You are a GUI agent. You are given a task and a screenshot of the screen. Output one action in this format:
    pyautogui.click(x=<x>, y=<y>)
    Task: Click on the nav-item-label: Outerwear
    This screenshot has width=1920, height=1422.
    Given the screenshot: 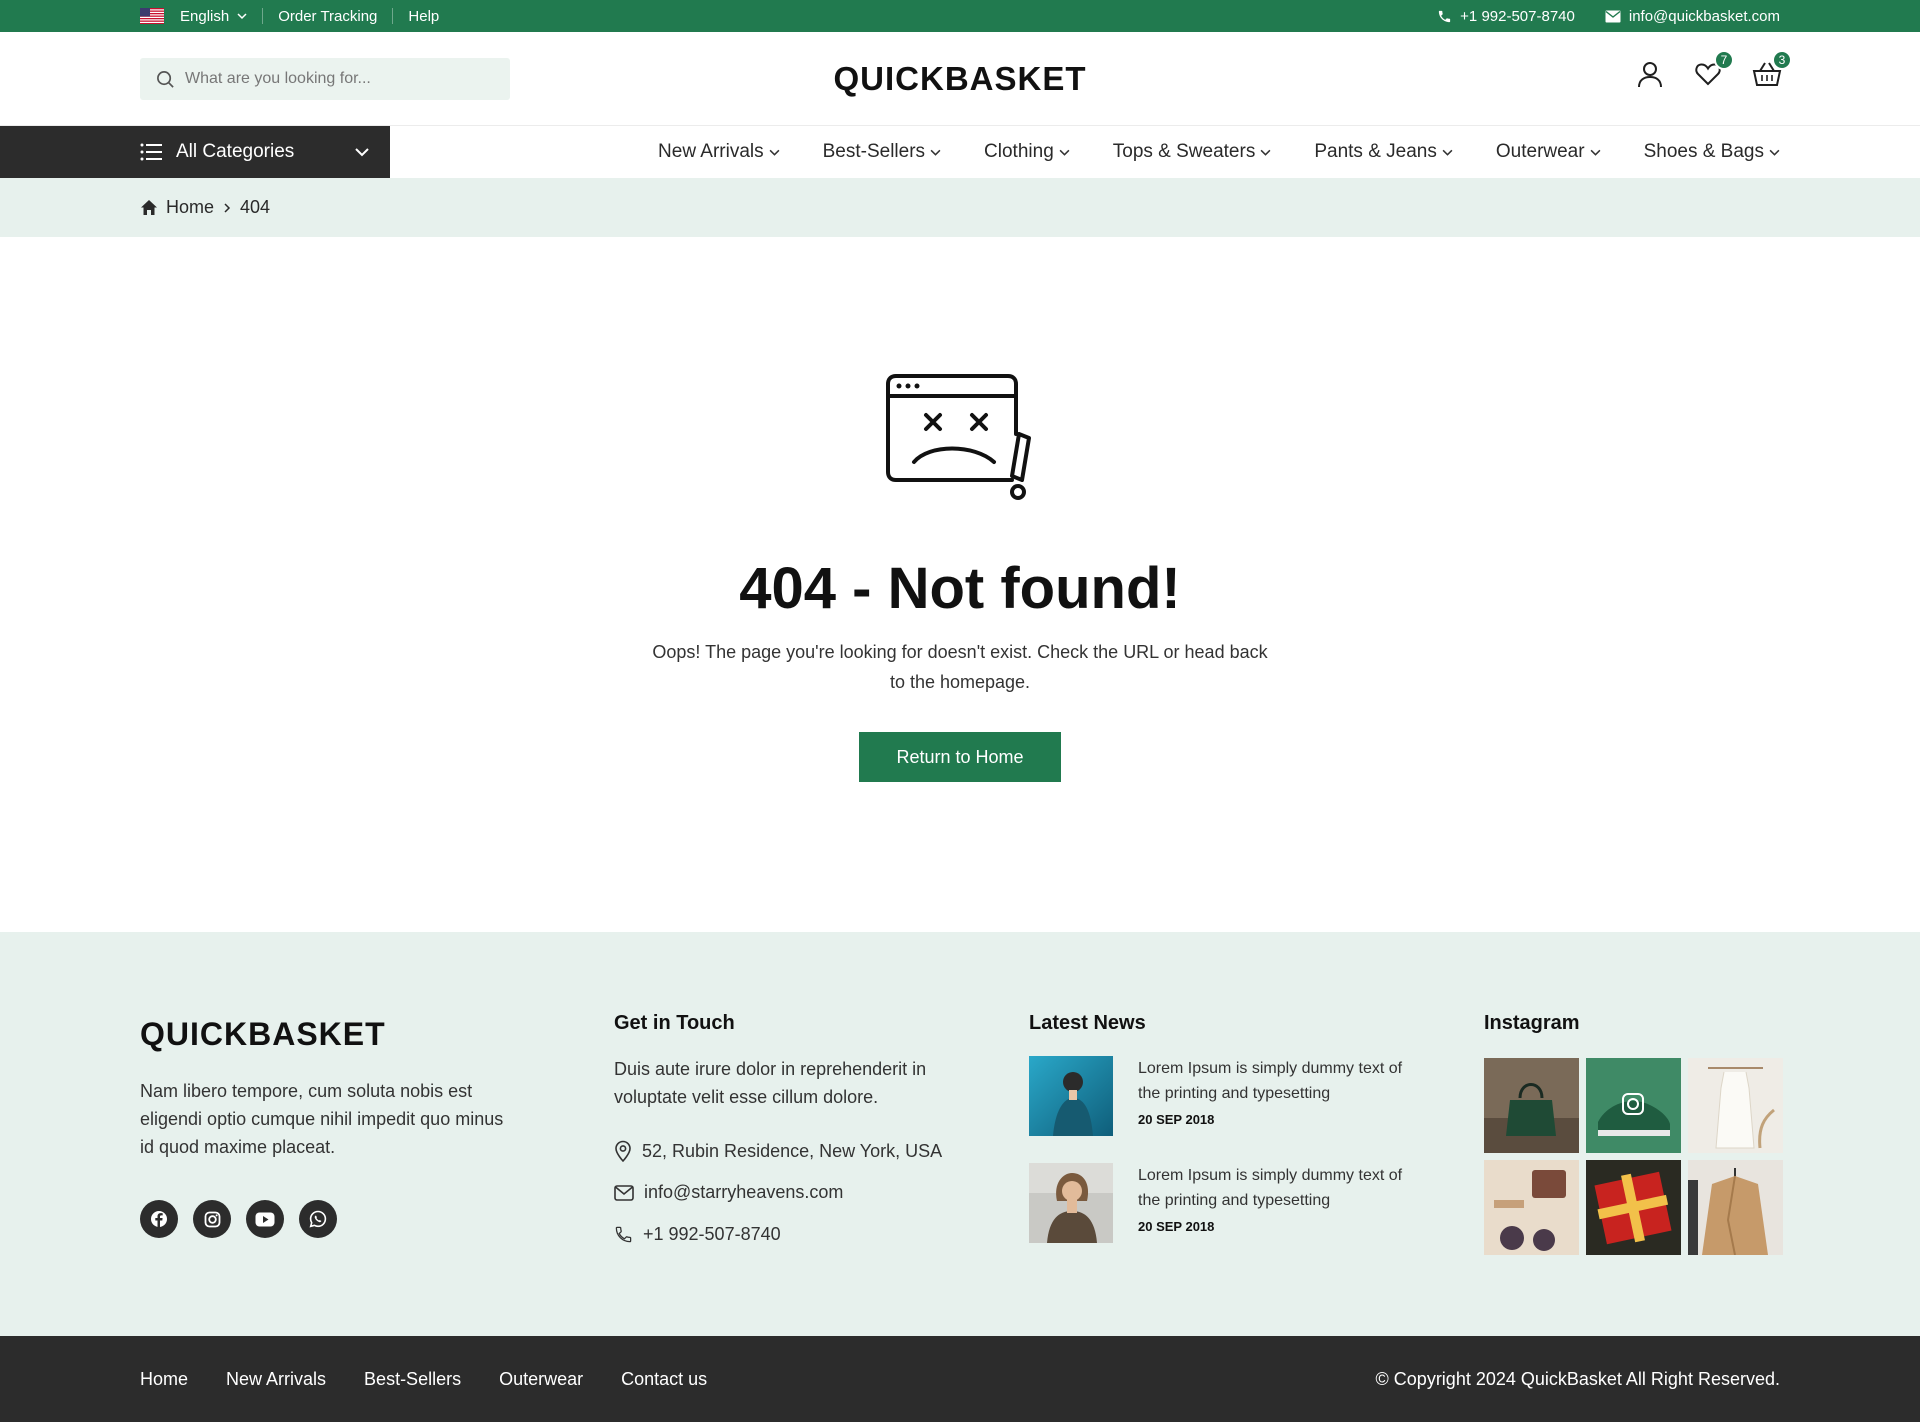 What is the action you would take?
    pyautogui.click(x=1540, y=151)
    